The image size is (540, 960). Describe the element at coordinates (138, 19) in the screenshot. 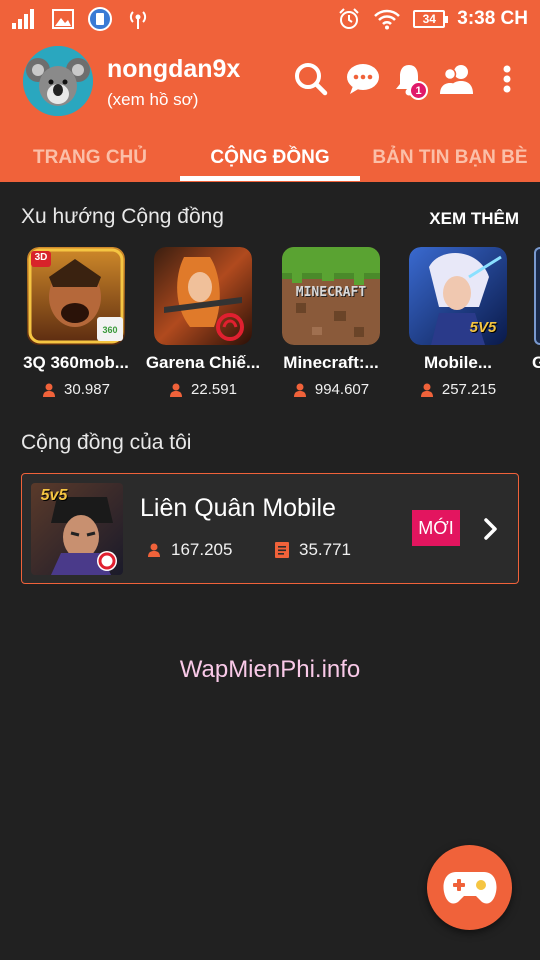

I see `hotspot-icon` at that location.